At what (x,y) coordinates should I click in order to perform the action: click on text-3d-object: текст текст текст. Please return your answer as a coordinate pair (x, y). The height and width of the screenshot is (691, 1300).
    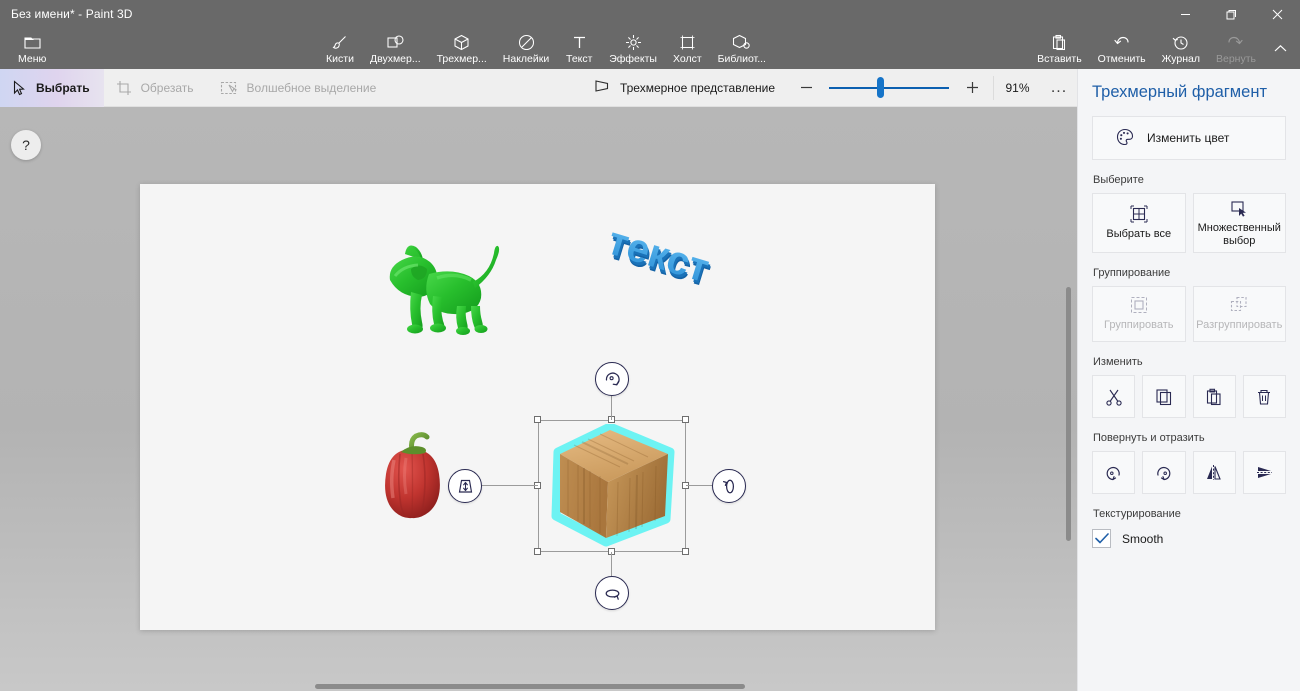
    Looking at the image, I should click on (665, 257).